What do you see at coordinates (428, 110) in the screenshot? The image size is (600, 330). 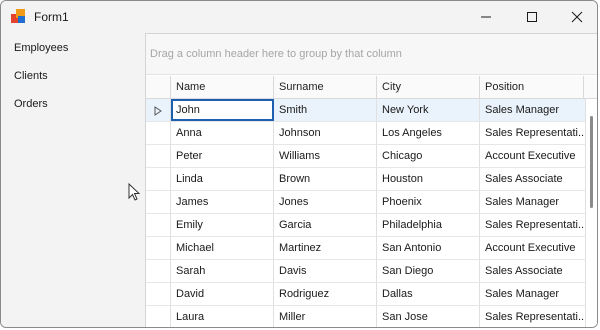 I see `cell-city: New York` at bounding box center [428, 110].